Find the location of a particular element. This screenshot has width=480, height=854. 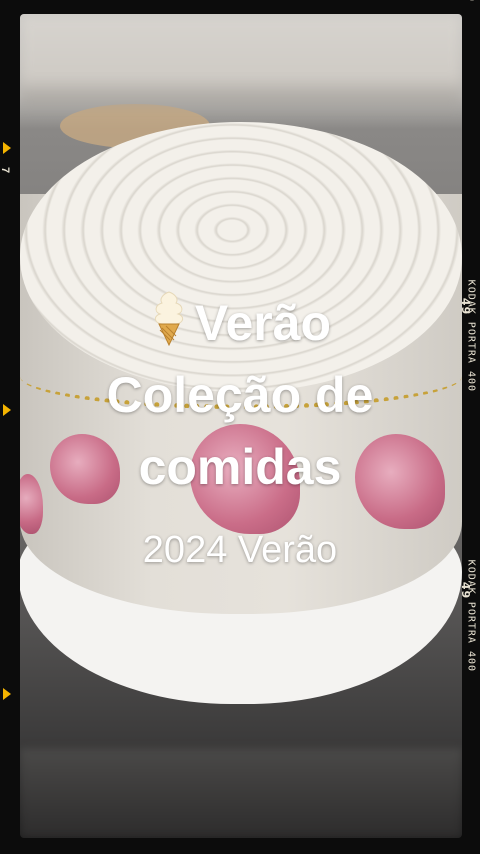

photo-top-blur is located at coordinates (241, 59).